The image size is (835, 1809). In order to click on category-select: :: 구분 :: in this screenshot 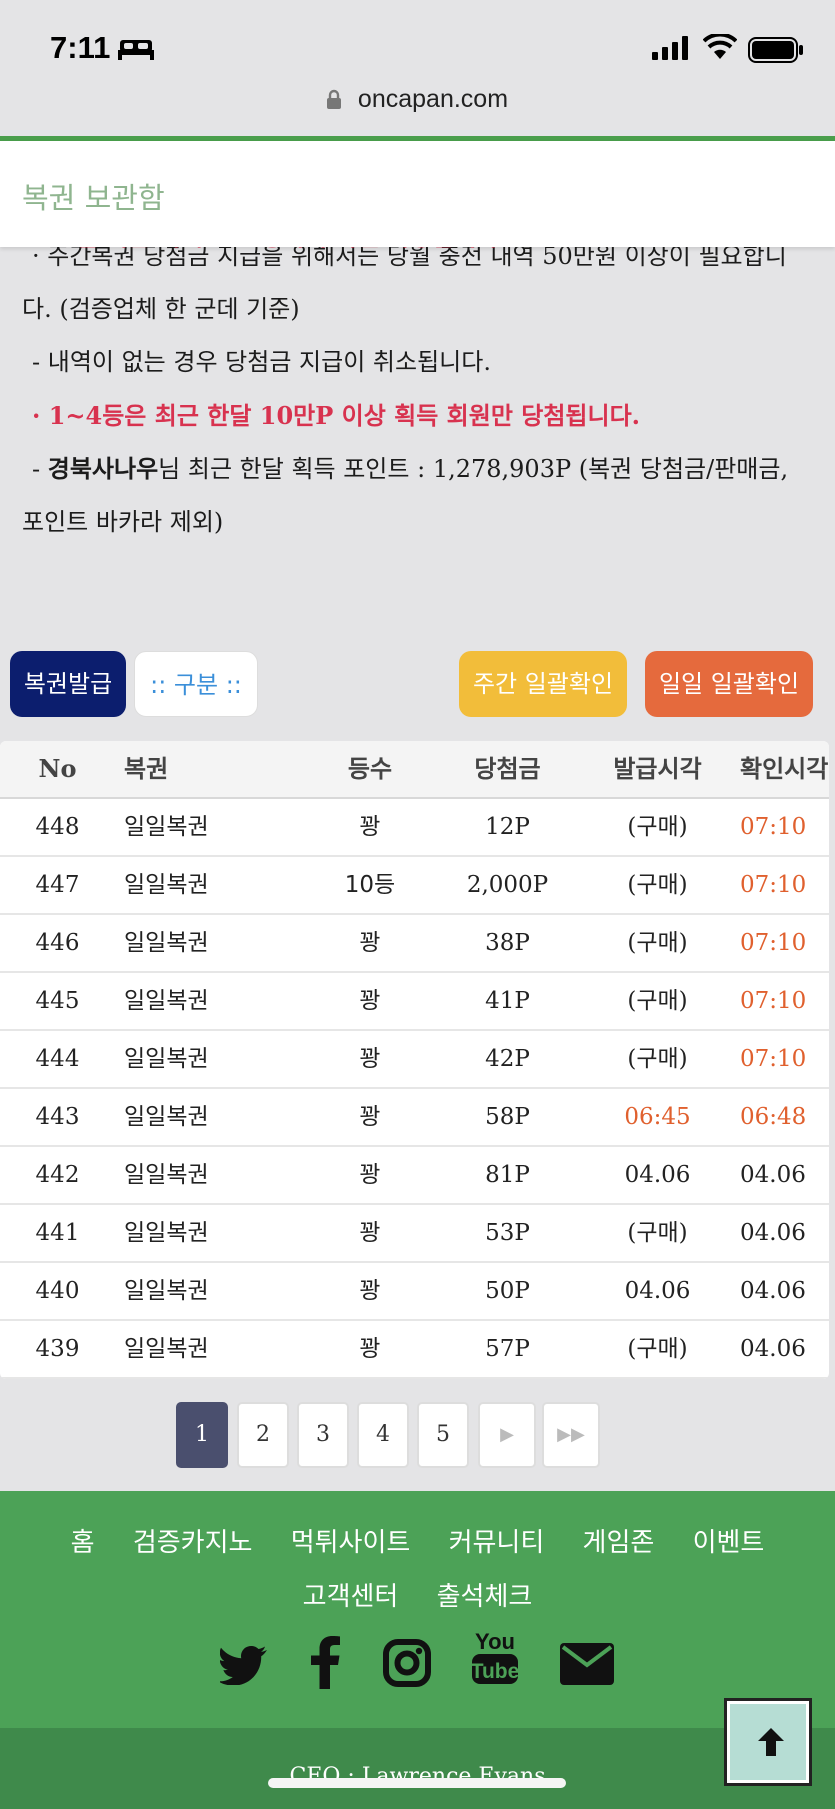, I will do `click(196, 684)`.